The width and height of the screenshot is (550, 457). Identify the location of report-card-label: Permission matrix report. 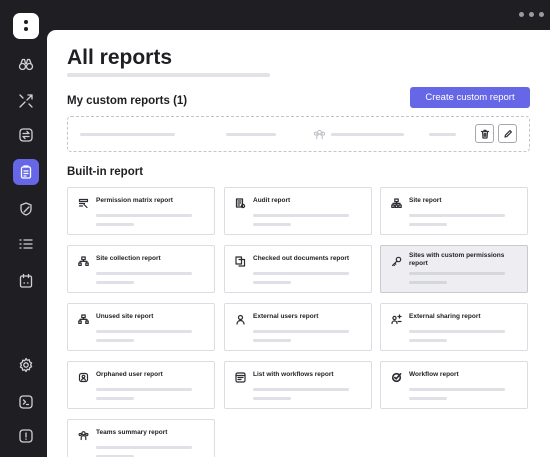
(134, 200).